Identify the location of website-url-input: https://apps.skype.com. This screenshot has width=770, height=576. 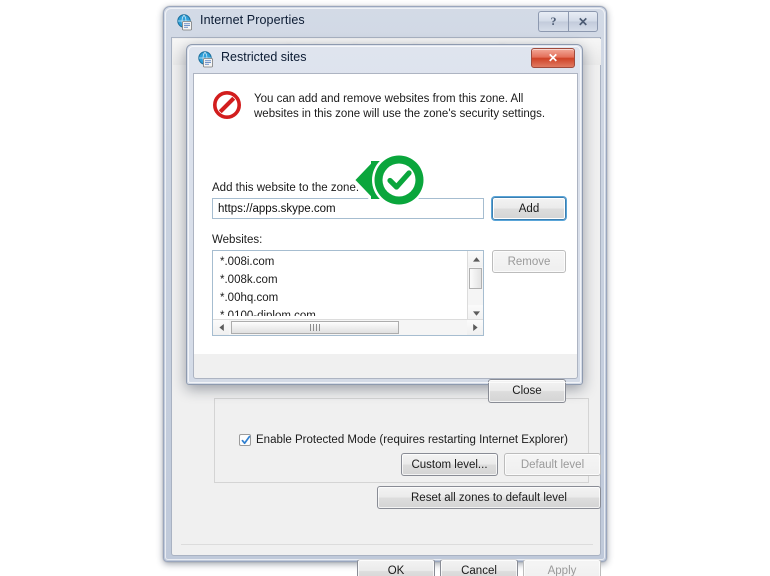
(348, 208).